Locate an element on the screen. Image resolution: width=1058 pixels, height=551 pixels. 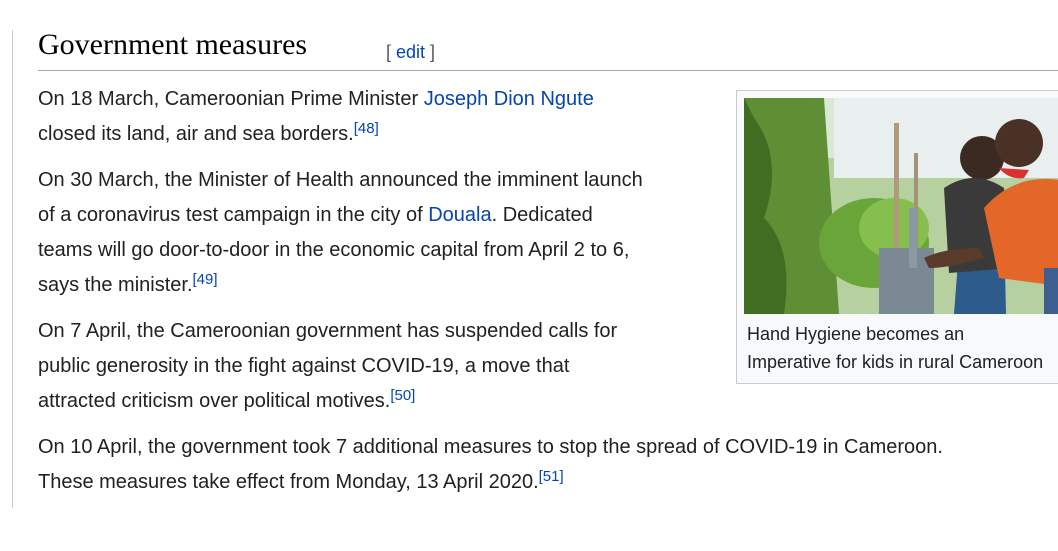
reference-link: [50] is located at coordinates (402, 395).